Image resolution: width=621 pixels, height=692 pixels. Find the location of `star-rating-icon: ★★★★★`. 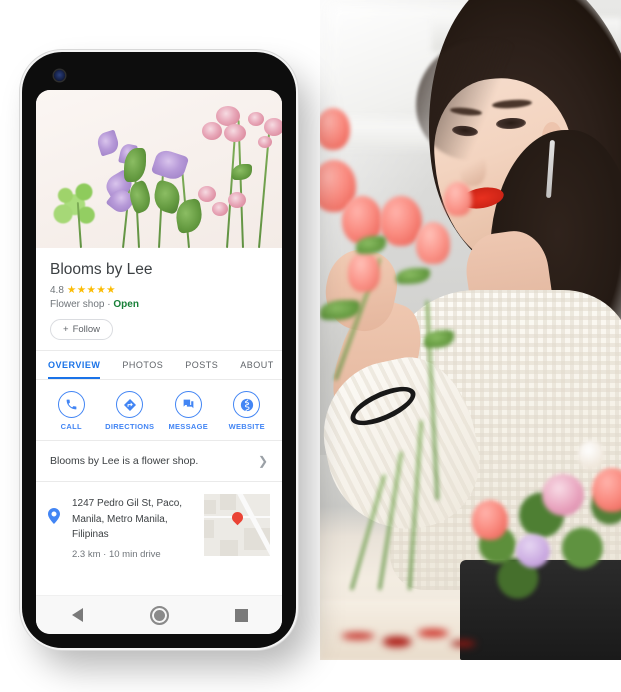

star-rating-icon: ★★★★★ is located at coordinates (91, 290).